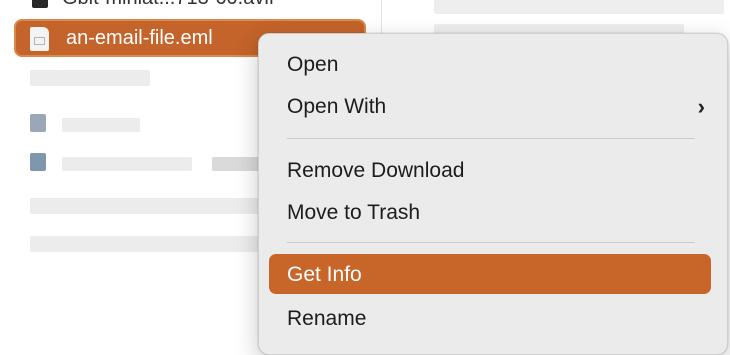  I want to click on menu-item-move-to-trash: Move to Trash, so click(490, 212).